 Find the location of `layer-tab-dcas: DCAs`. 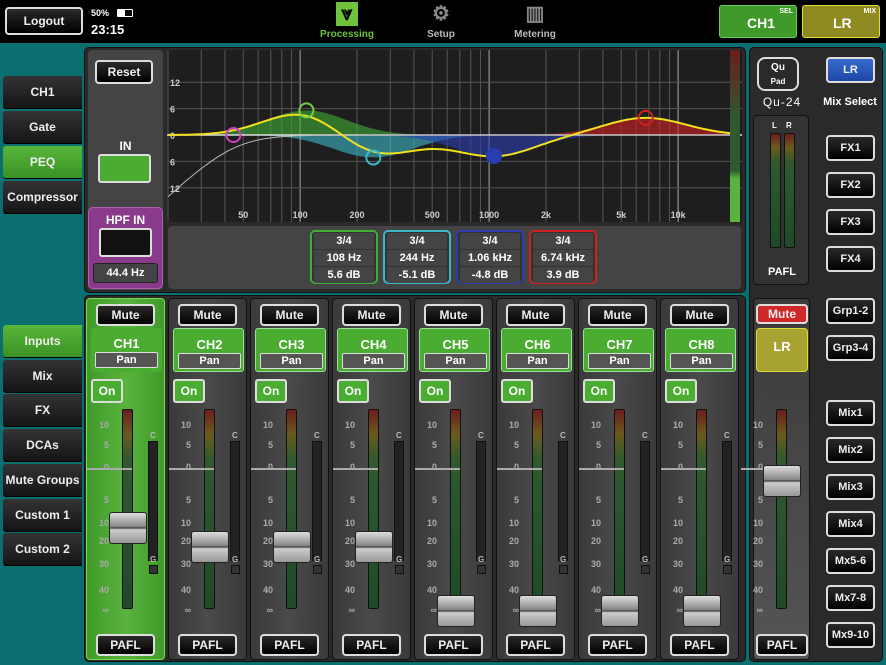

layer-tab-dcas: DCAs is located at coordinates (42, 446).